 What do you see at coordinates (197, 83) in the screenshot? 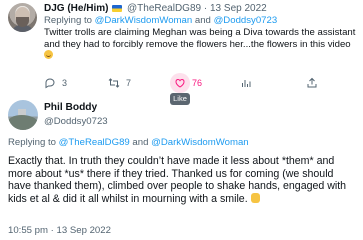
I see `like-count: 76` at bounding box center [197, 83].